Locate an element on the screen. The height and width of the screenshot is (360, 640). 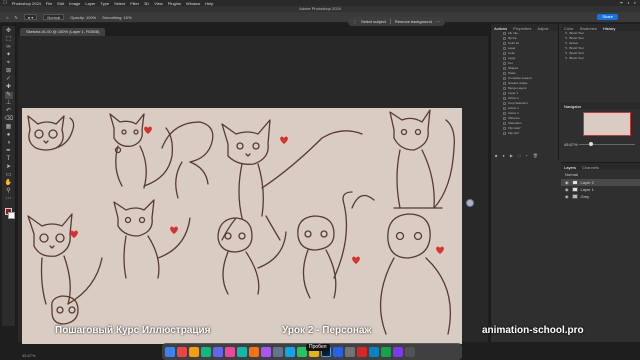
record-icon: ● is located at coordinates (503, 155).